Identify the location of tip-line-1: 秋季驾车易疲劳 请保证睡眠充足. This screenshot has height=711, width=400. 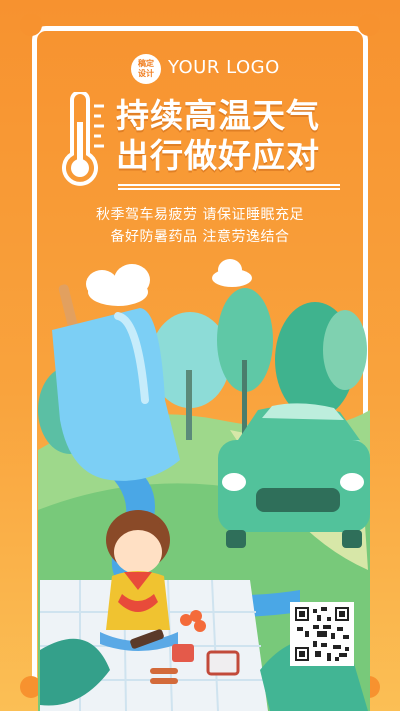
(200, 215).